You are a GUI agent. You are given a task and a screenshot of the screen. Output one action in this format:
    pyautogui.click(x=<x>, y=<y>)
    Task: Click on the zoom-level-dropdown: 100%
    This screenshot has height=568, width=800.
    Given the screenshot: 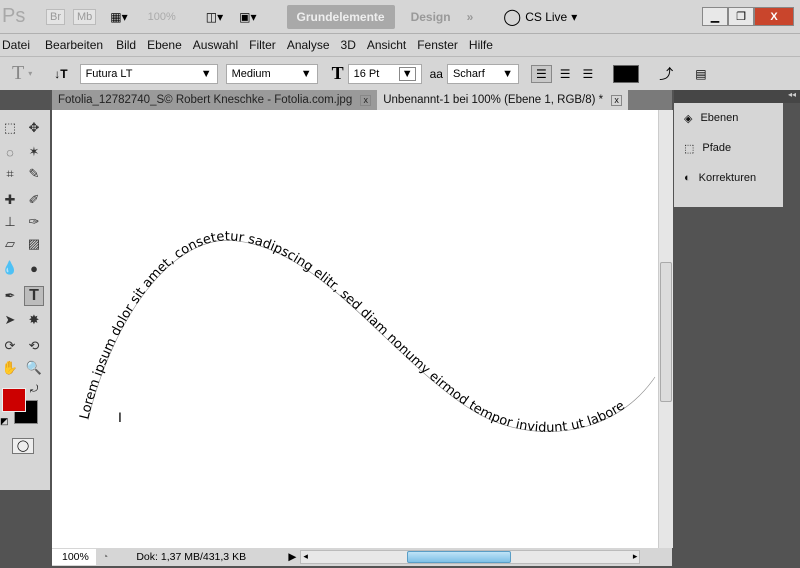 What is the action you would take?
    pyautogui.click(x=162, y=17)
    